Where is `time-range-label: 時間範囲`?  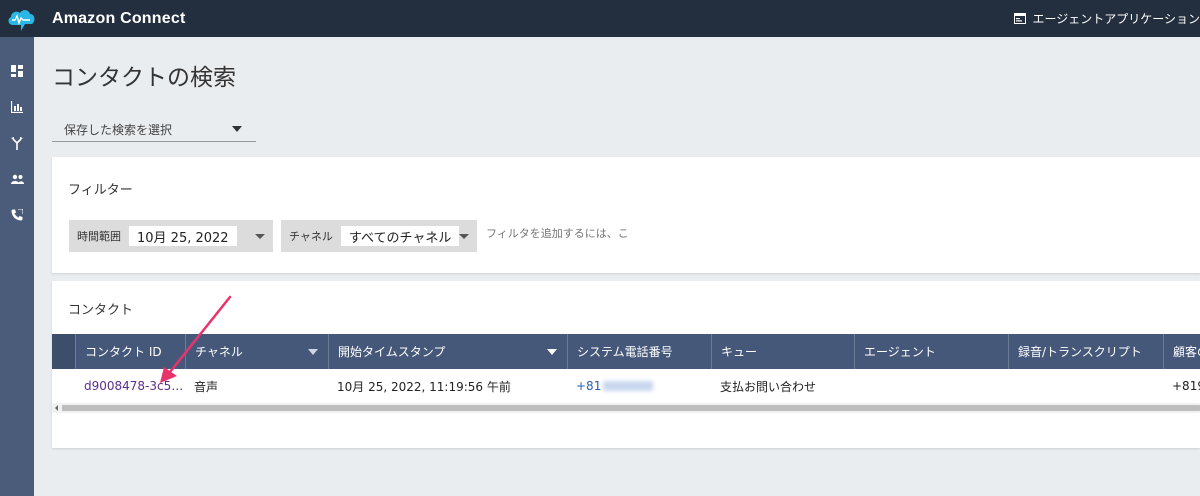 time-range-label: 時間範囲 is located at coordinates (99, 236).